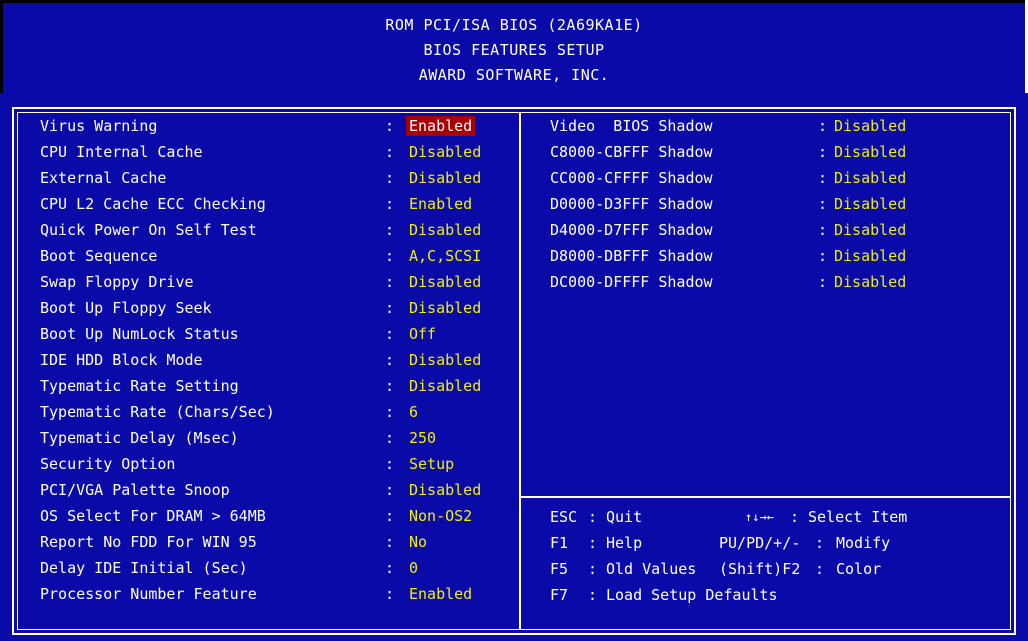  I want to click on help-key: F7, so click(559, 595).